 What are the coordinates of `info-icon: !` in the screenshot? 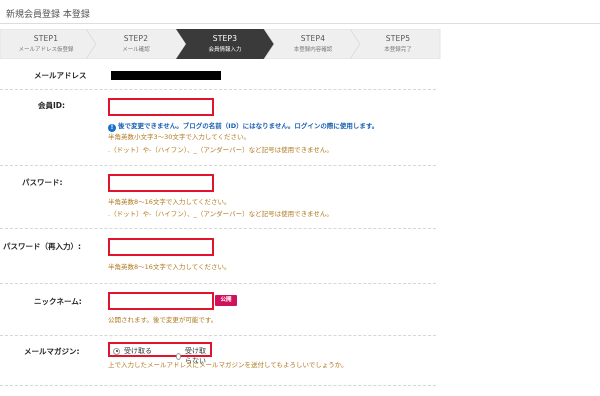 It's located at (112, 128).